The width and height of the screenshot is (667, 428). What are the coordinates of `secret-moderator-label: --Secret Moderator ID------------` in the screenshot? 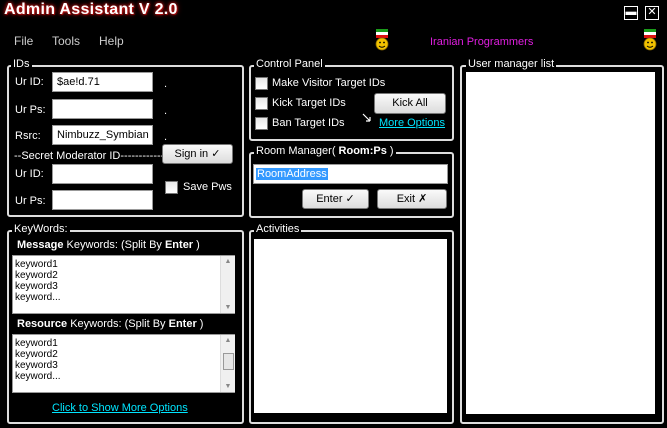 It's located at (89, 156).